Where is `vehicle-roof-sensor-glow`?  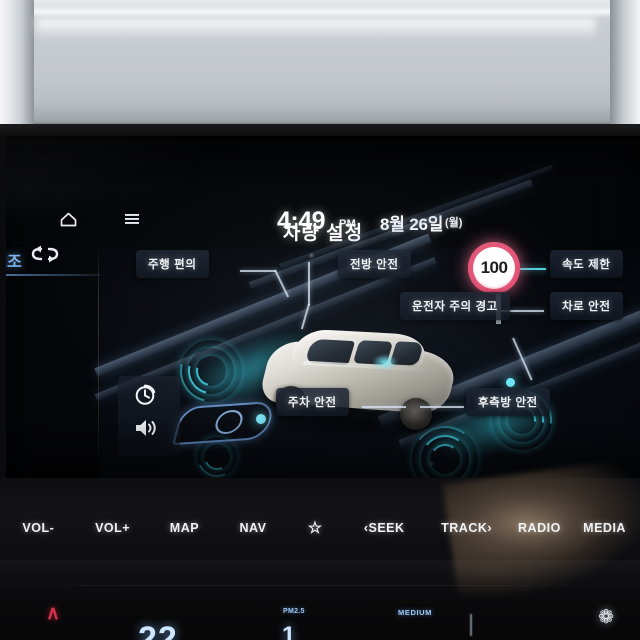
vehicle-roof-sensor-glow is located at coordinates (385, 362).